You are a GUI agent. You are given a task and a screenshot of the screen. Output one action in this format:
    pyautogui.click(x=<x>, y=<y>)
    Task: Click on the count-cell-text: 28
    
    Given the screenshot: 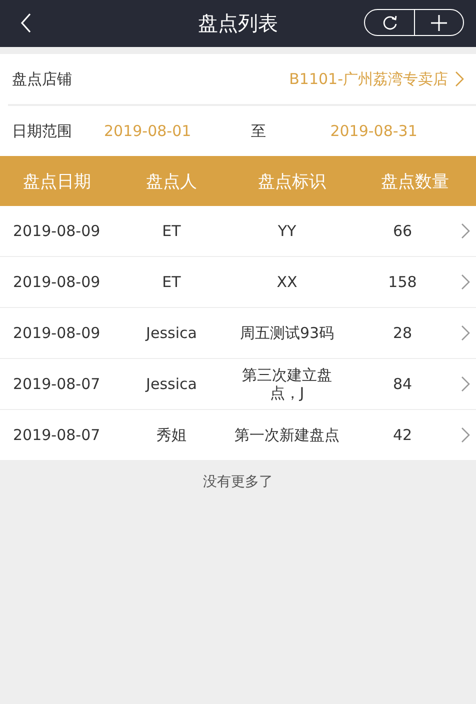 What is the action you would take?
    pyautogui.click(x=403, y=333)
    